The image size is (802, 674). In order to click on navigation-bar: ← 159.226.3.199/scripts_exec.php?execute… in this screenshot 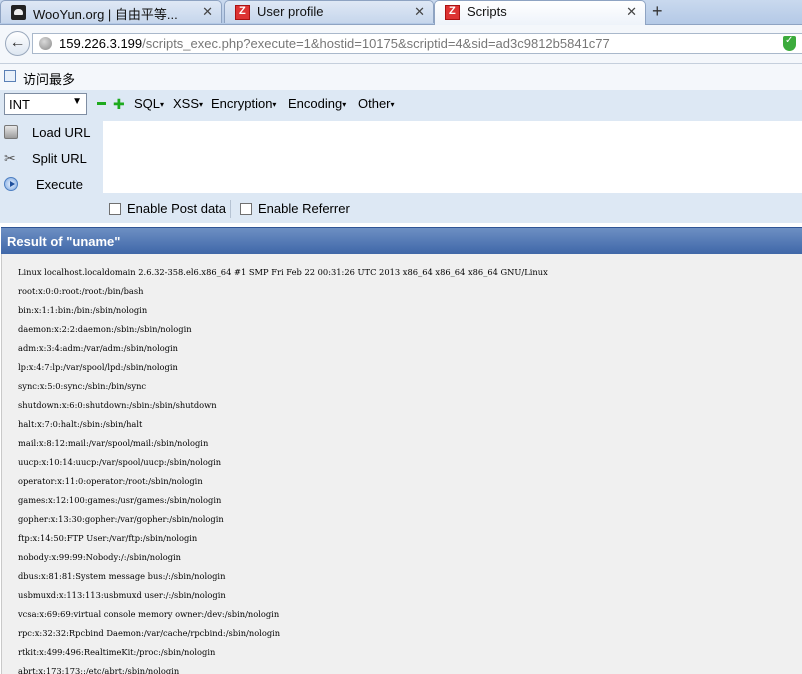, I will do `click(401, 44)`.